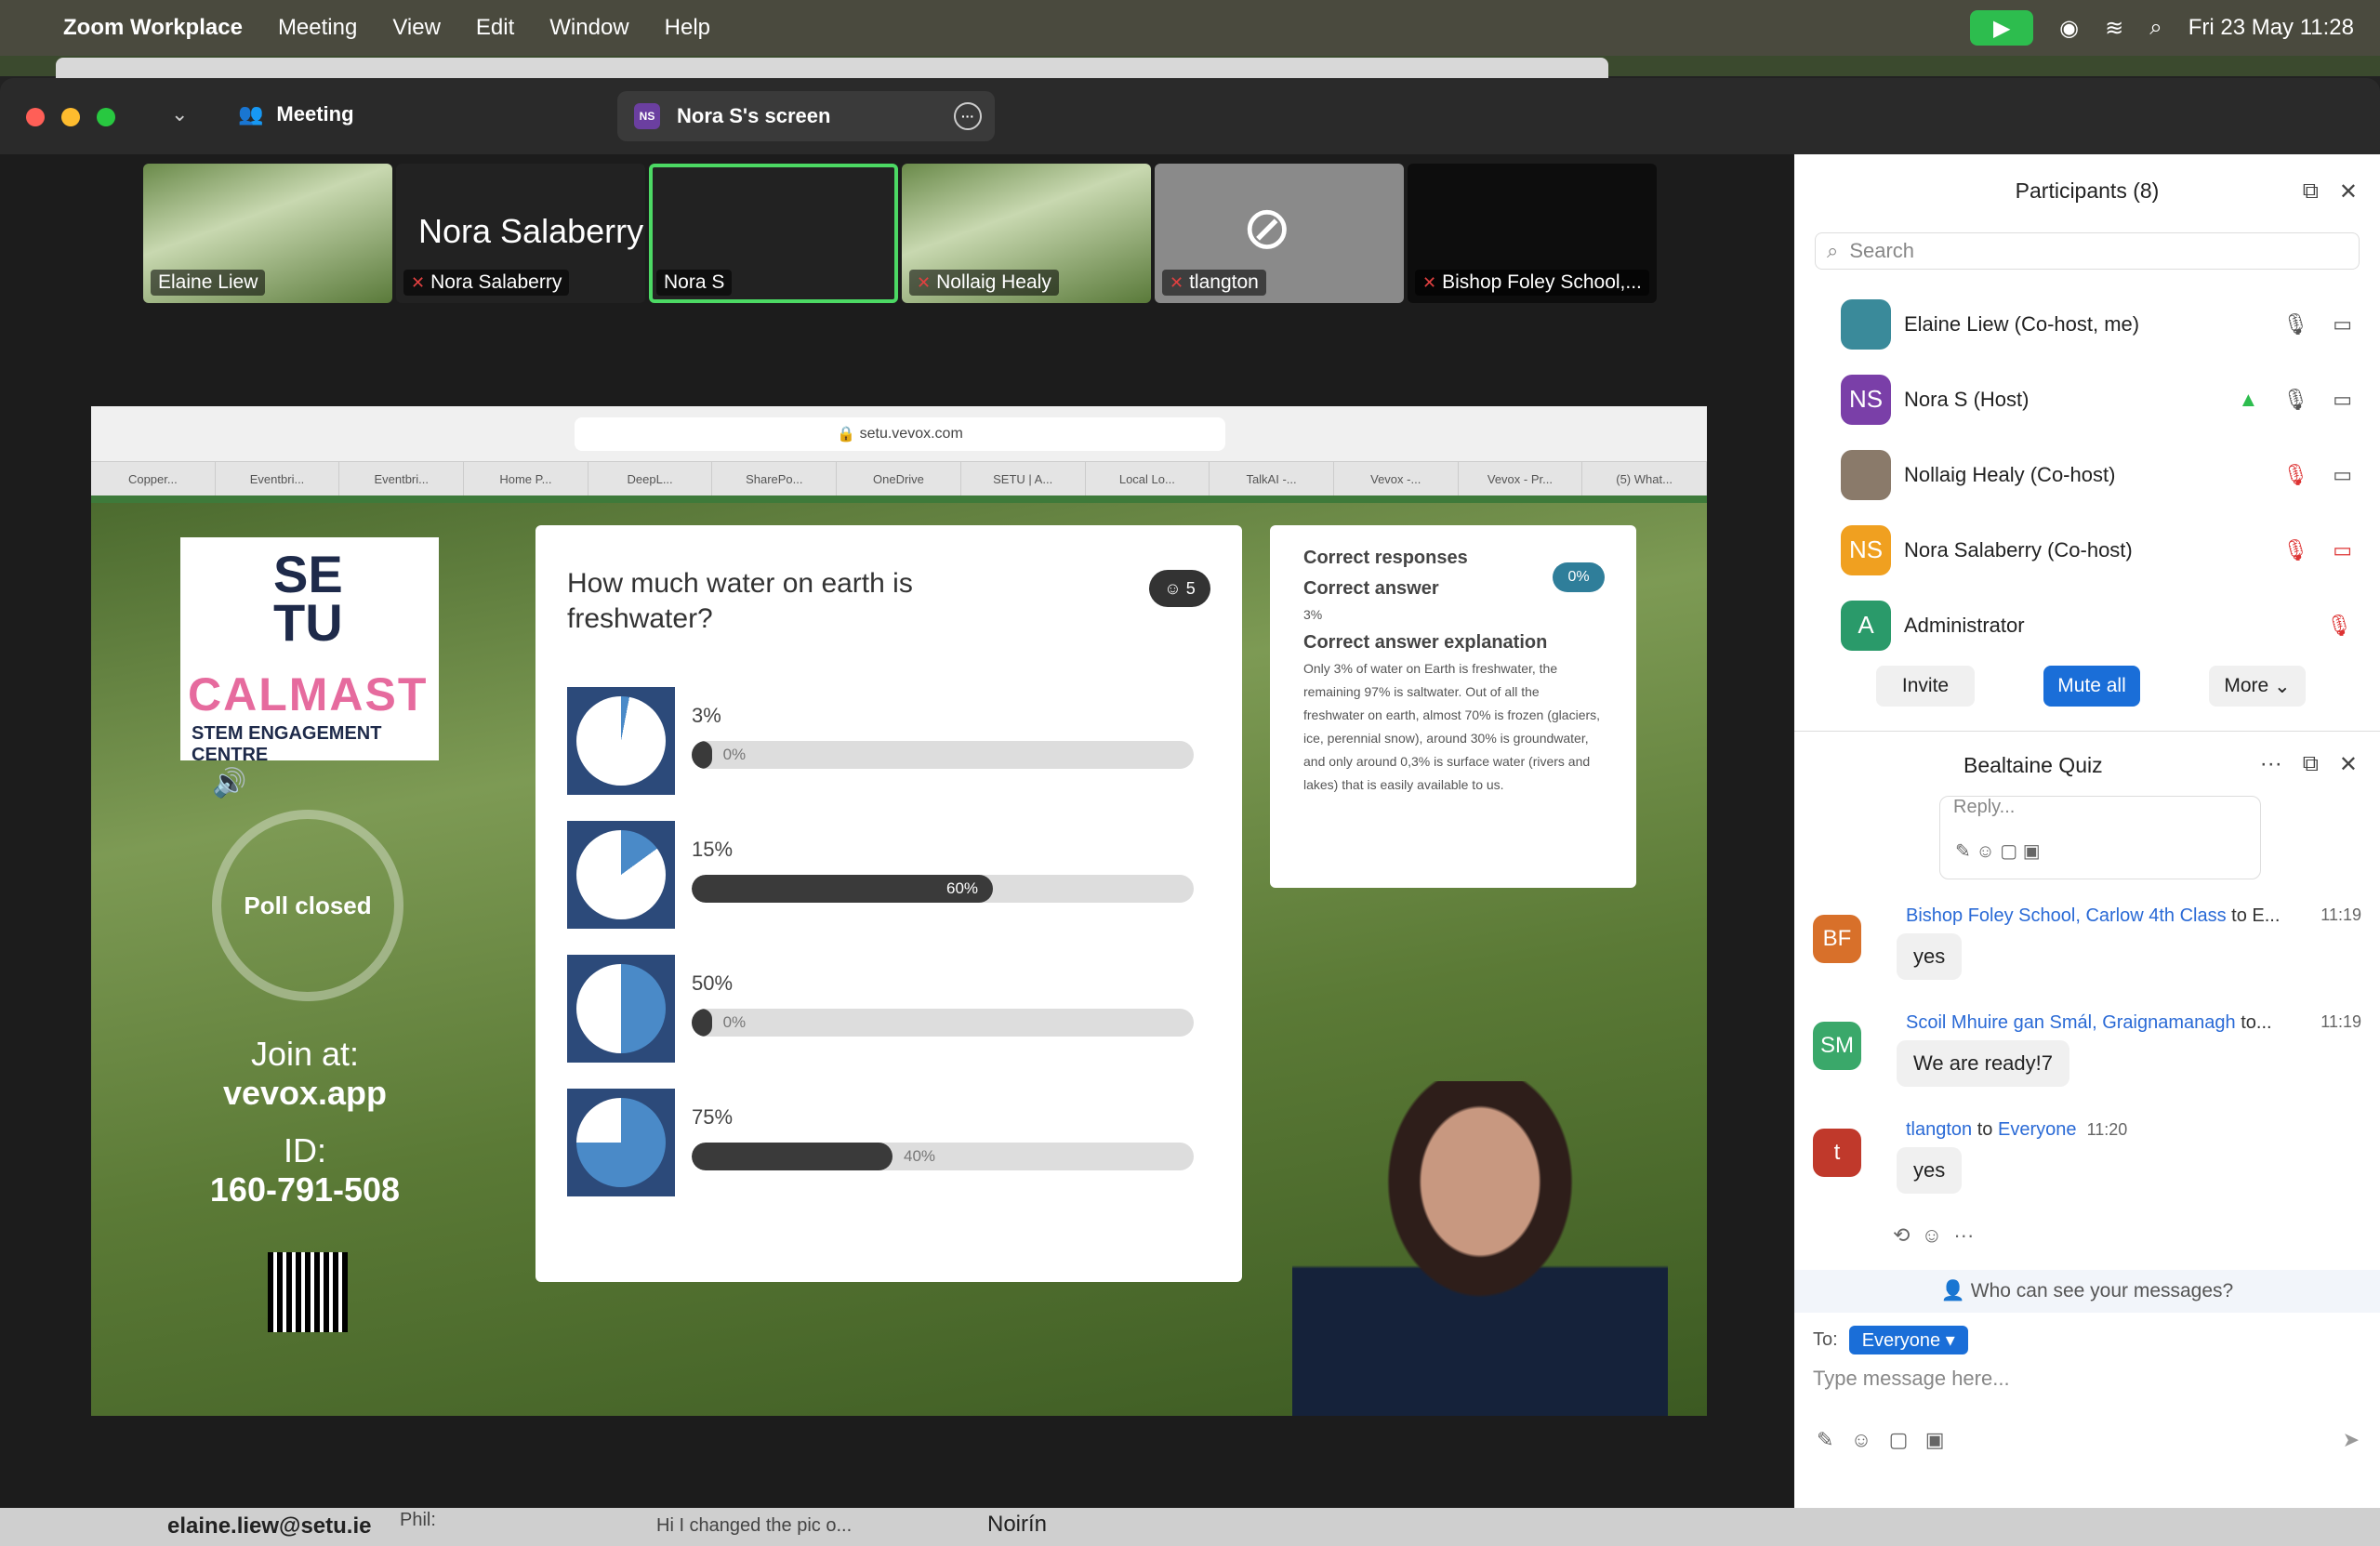  What do you see at coordinates (2100, 837) in the screenshot?
I see `reply-box: Reply... ✎ ☺ ▢ ▣` at bounding box center [2100, 837].